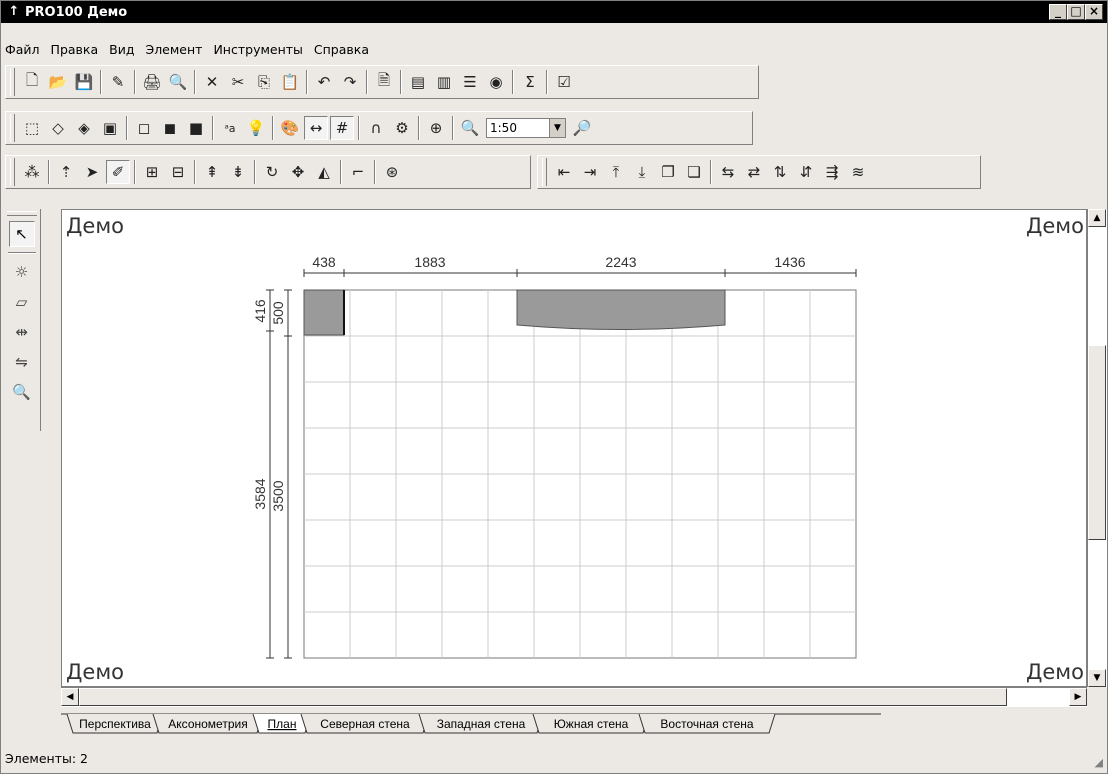 The height and width of the screenshot is (774, 1108). I want to click on arrow-select-icon: ↖, so click(21, 234).